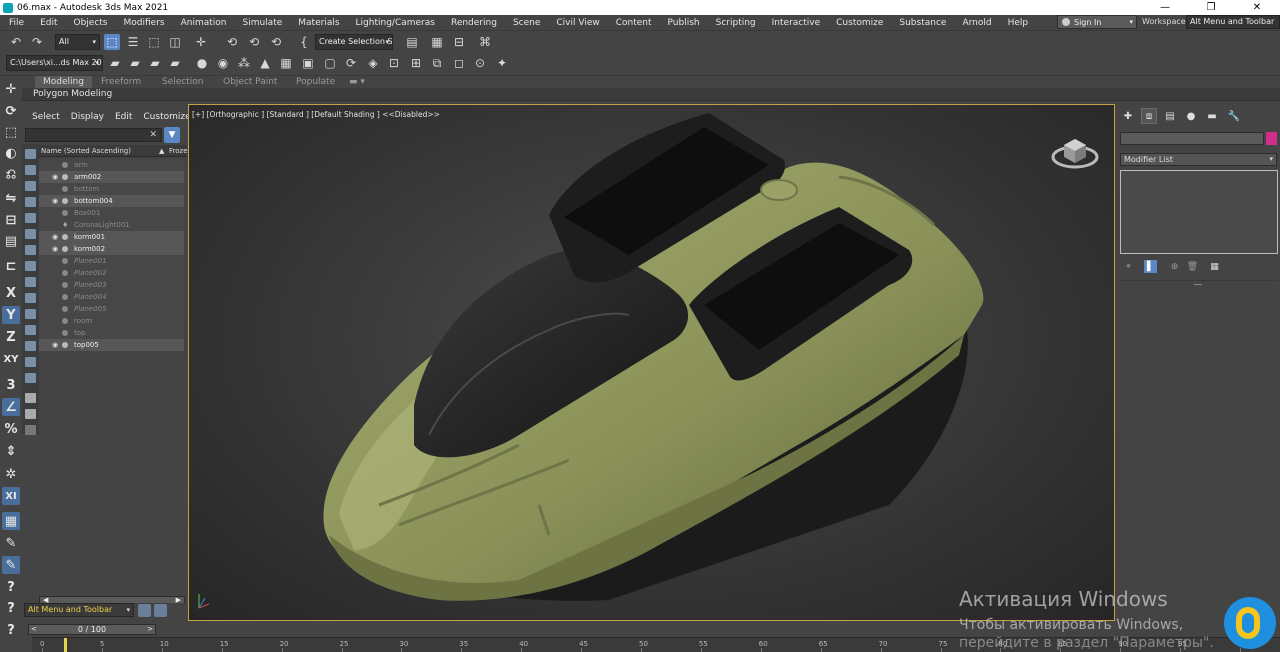  Describe the element at coordinates (416, 63) in the screenshot. I see `render-frame-window-icon: ⊞` at that location.